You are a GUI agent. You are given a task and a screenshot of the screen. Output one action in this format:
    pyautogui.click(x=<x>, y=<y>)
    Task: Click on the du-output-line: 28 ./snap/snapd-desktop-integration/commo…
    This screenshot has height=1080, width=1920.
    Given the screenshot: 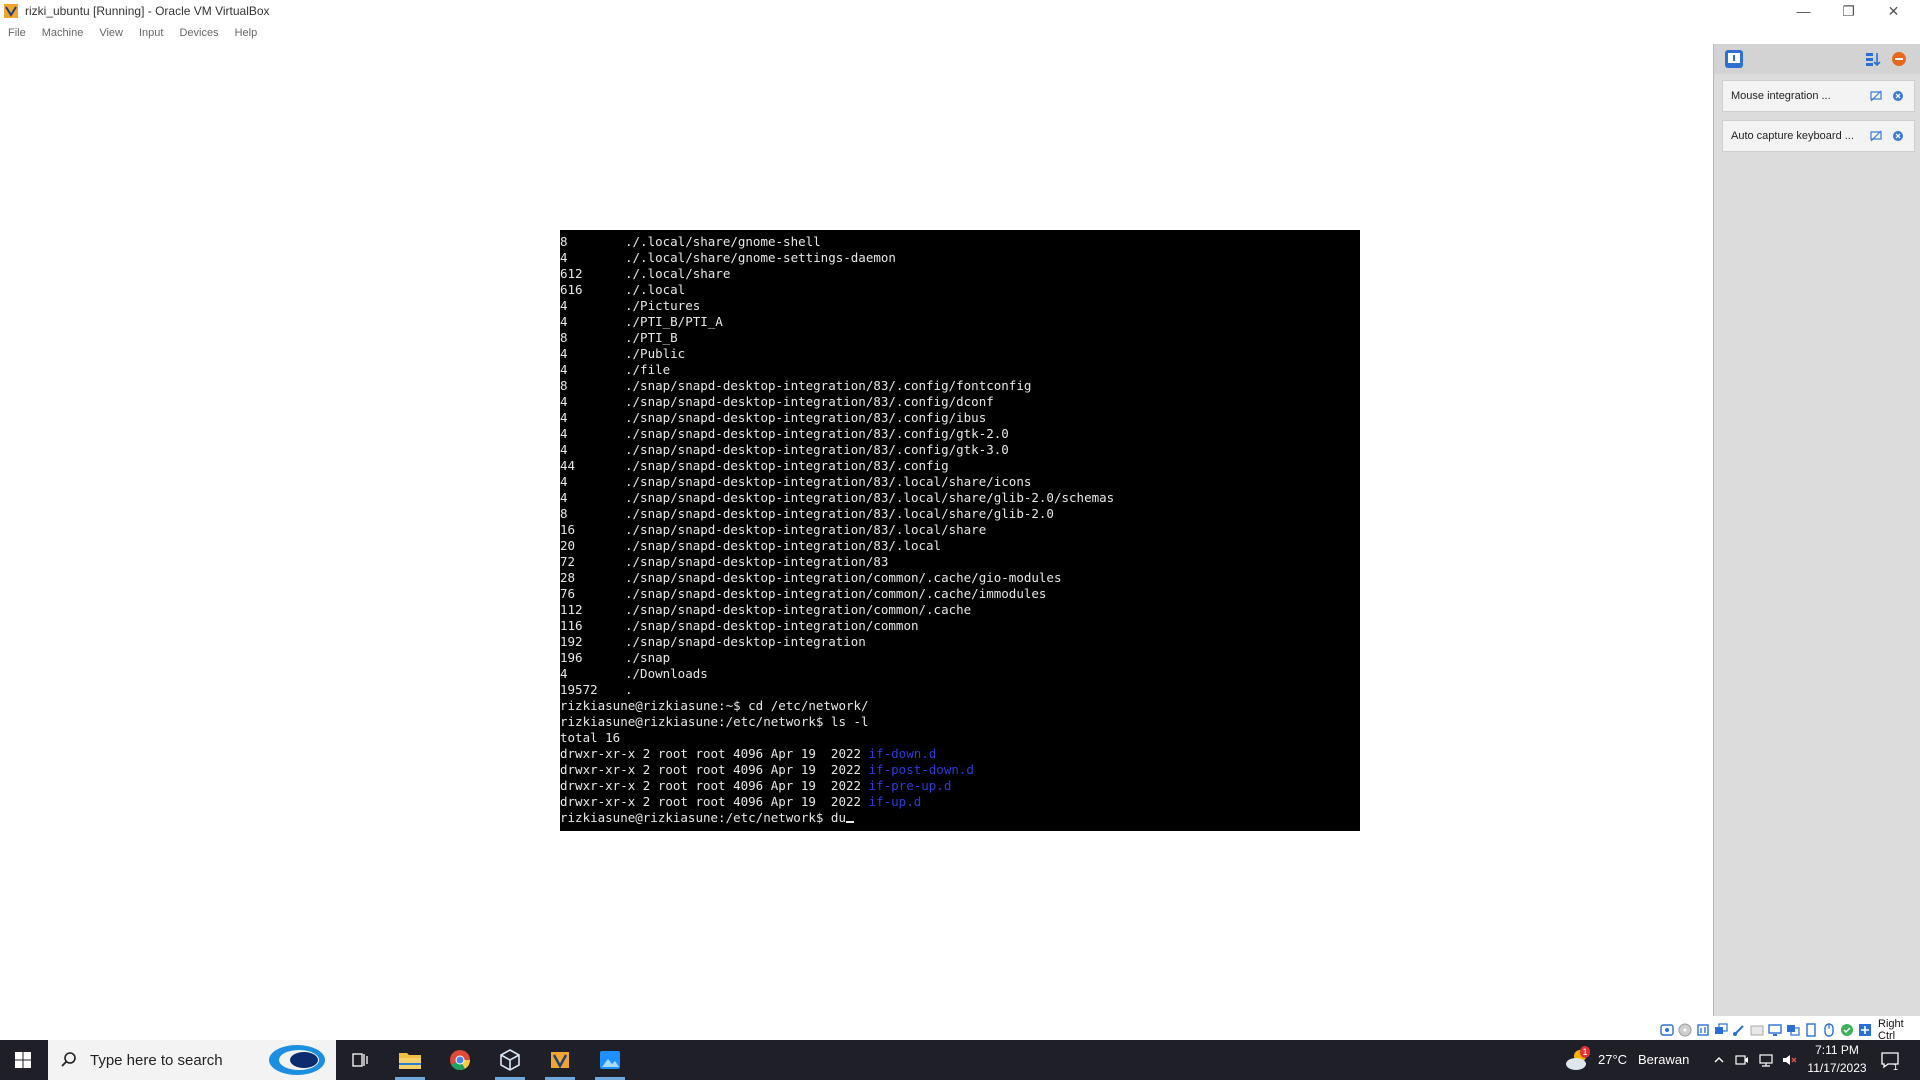 What is the action you would take?
    pyautogui.click(x=960, y=578)
    